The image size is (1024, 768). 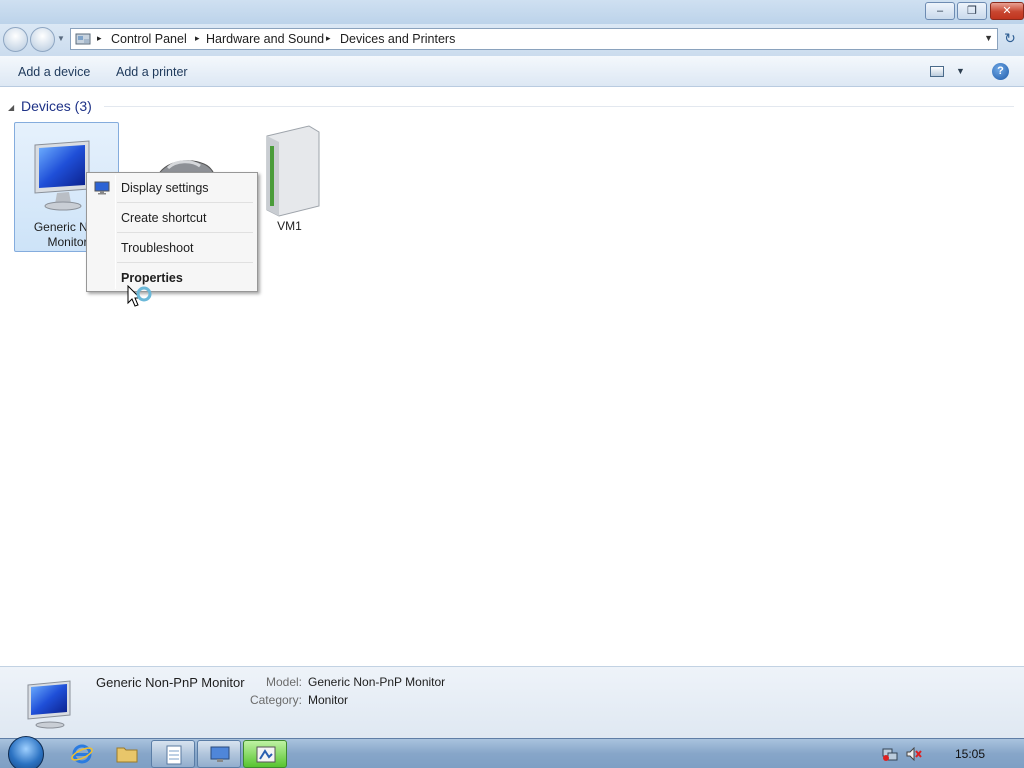 I want to click on menu-item-properties: Properties, so click(x=172, y=278).